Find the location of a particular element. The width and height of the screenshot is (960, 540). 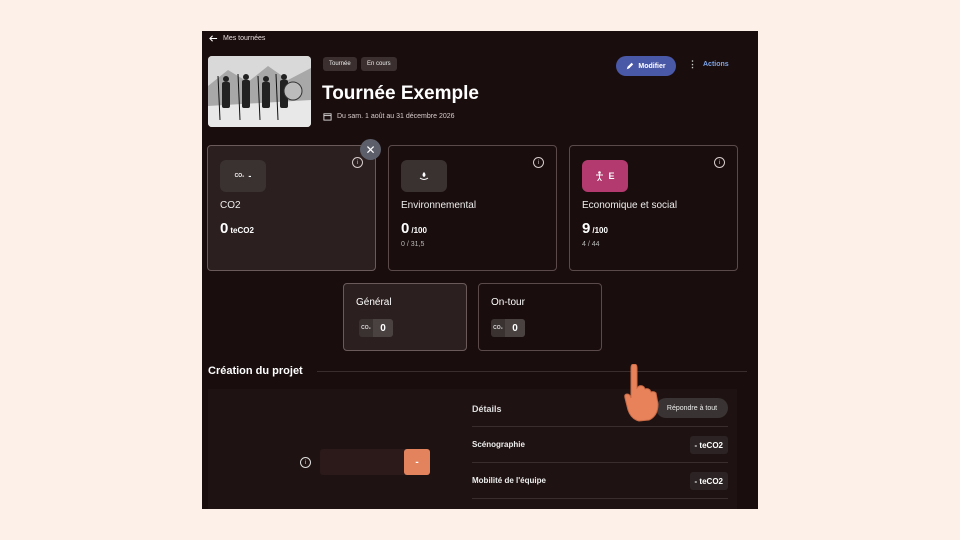

close-icon: ✕ is located at coordinates (370, 149).